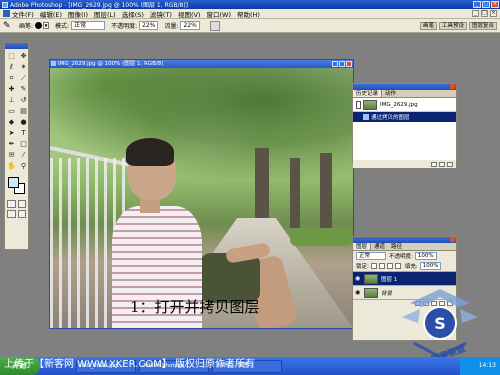 The width and height of the screenshot is (500, 375). Describe the element at coordinates (11, 133) in the screenshot. I see `path-select-icon: ➤` at that location.